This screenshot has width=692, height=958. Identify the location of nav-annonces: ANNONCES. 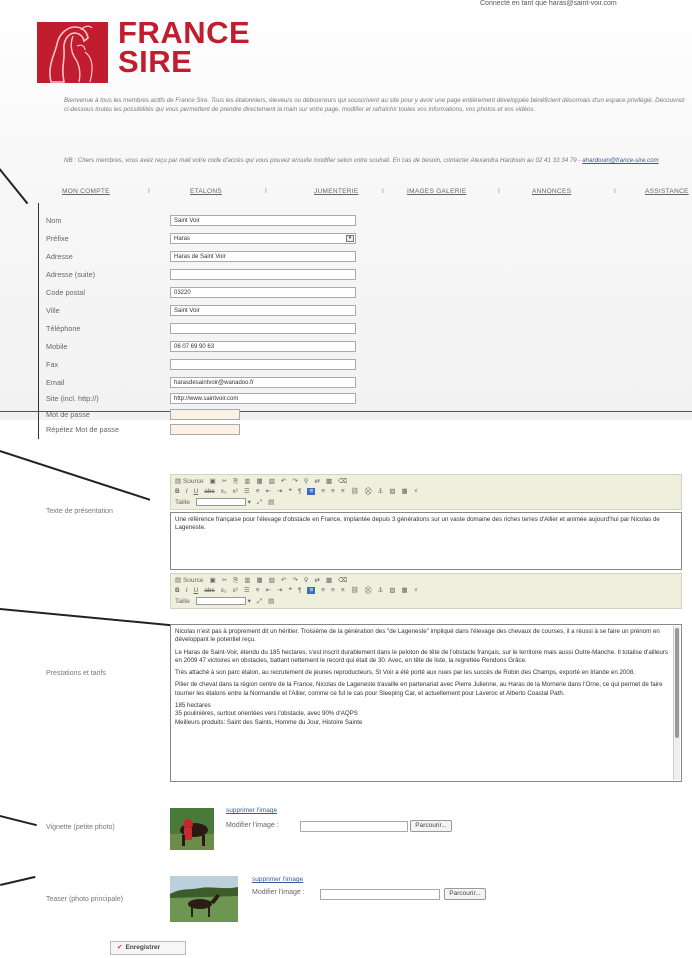
(551, 191).